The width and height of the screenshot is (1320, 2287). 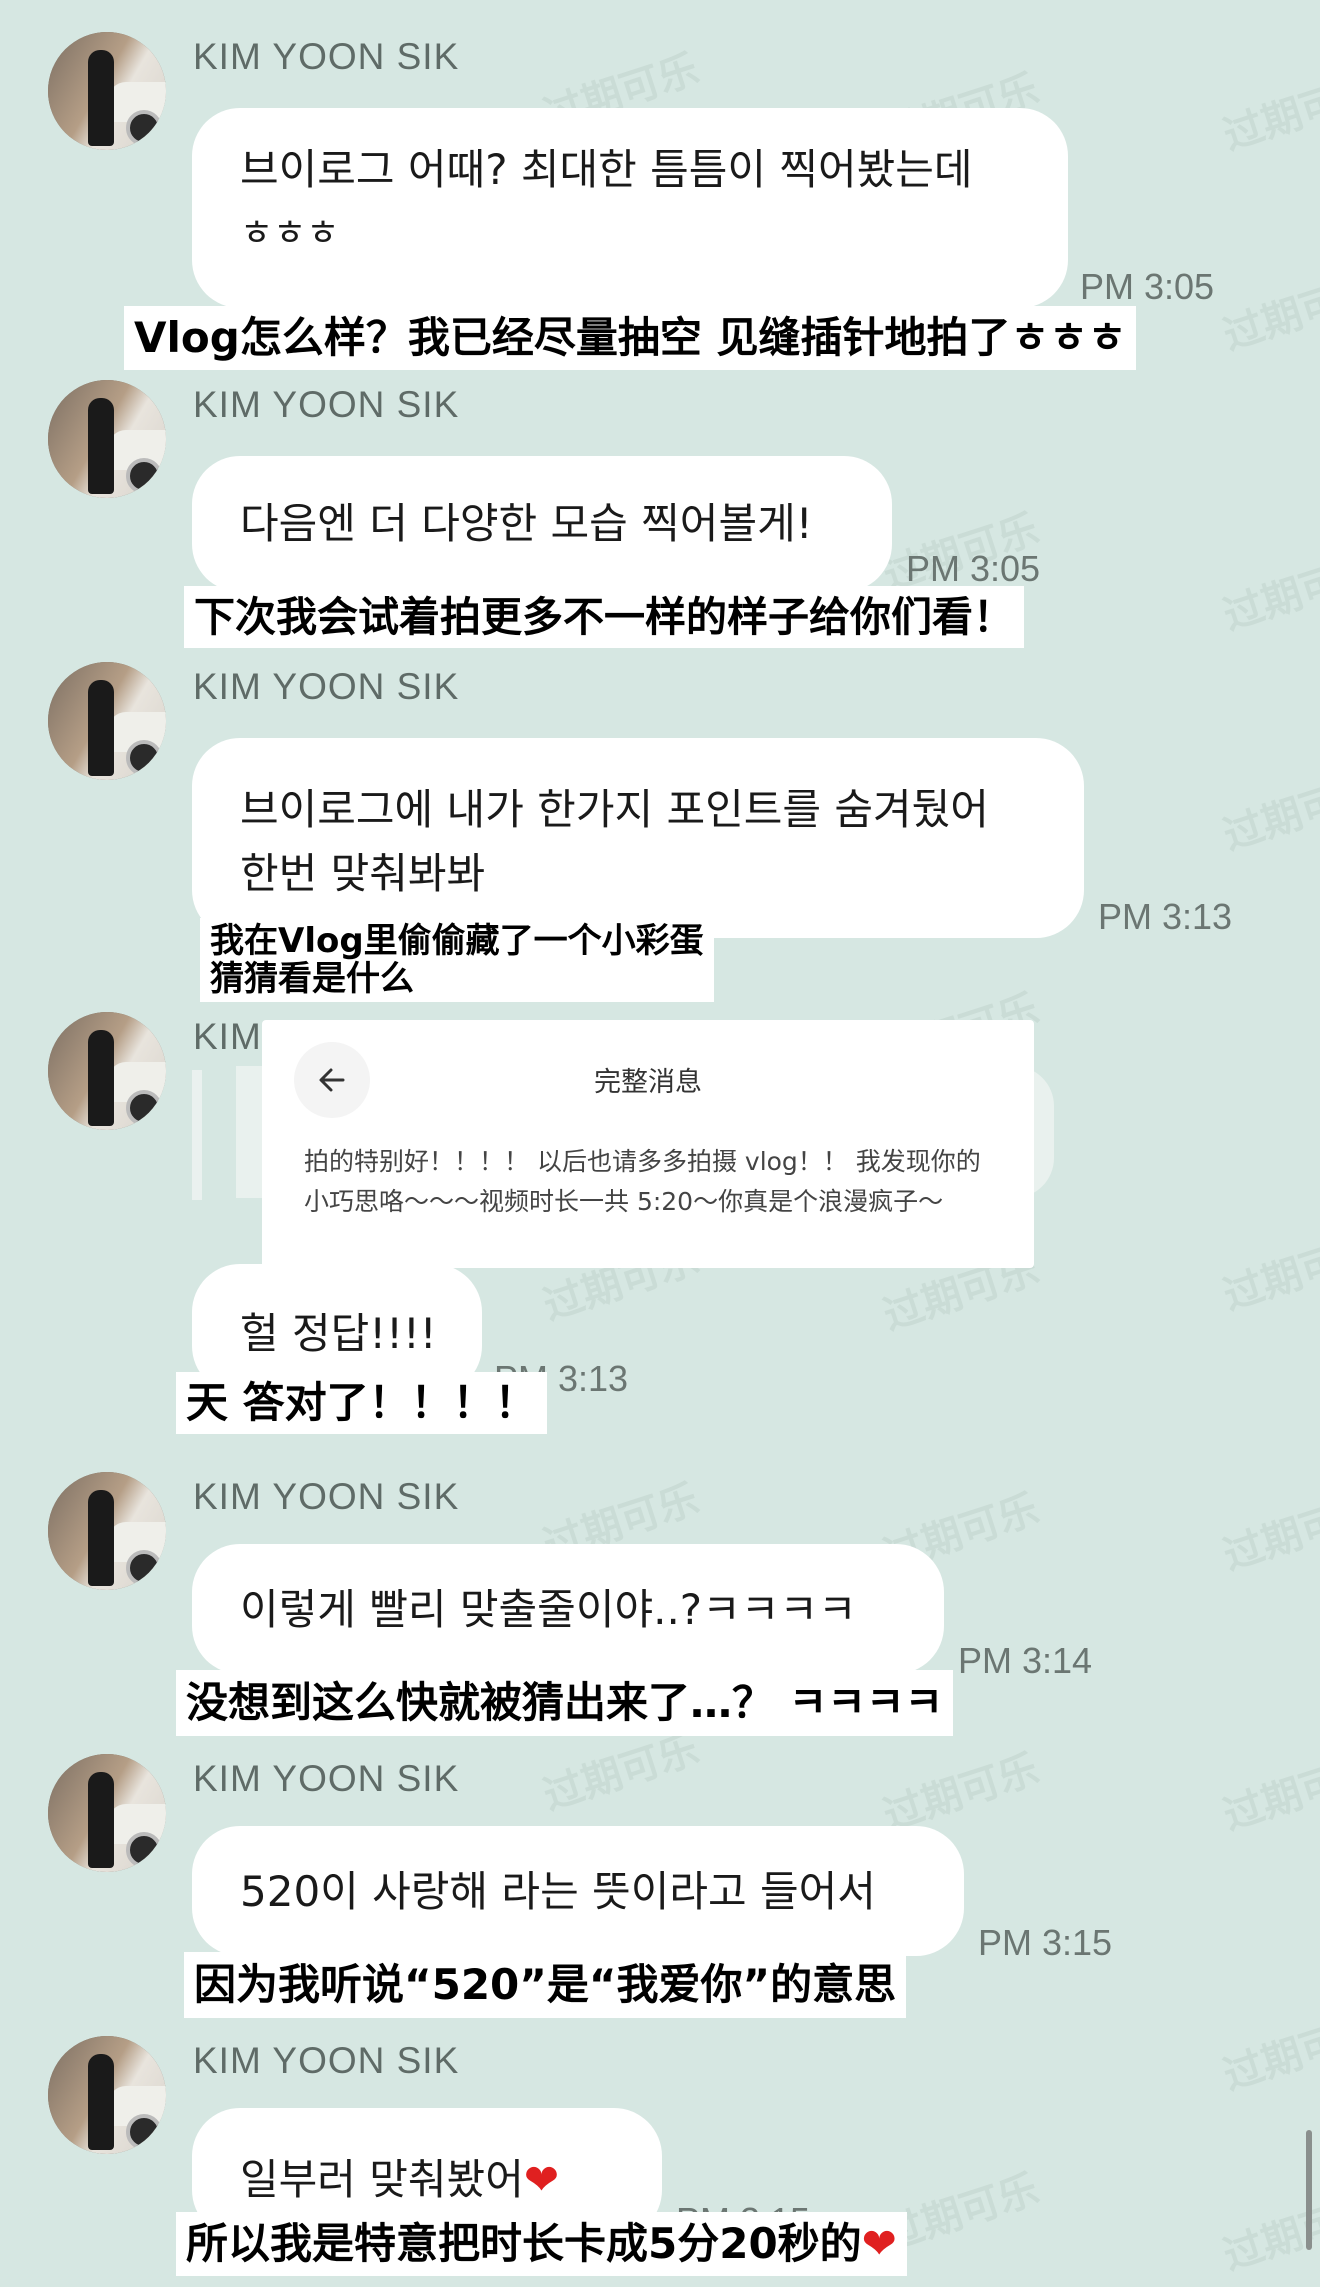 What do you see at coordinates (363, 873) in the screenshot?
I see `message-text: 한번 맞춰봐봐` at bounding box center [363, 873].